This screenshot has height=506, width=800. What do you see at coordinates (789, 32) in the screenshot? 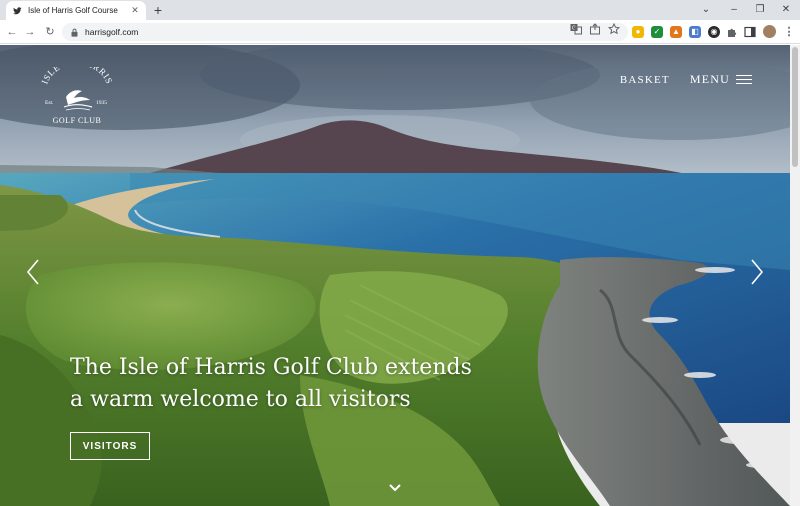
I see `kebab-menu-icon: ⋮` at bounding box center [789, 32].